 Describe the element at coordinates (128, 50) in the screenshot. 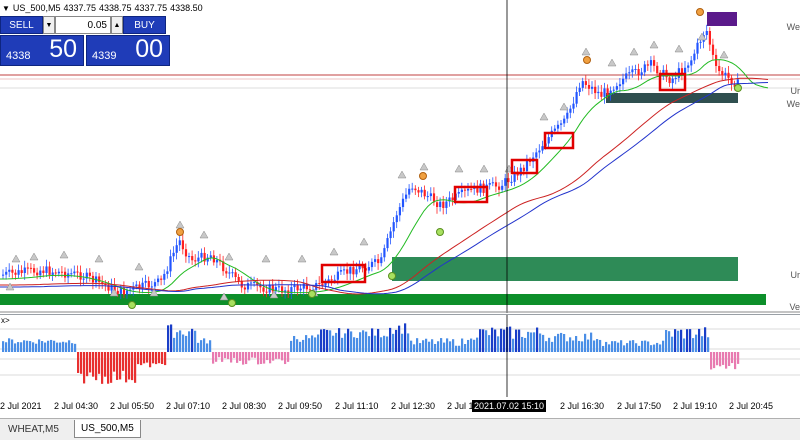

I see `buy-price-box: 4339 00` at that location.